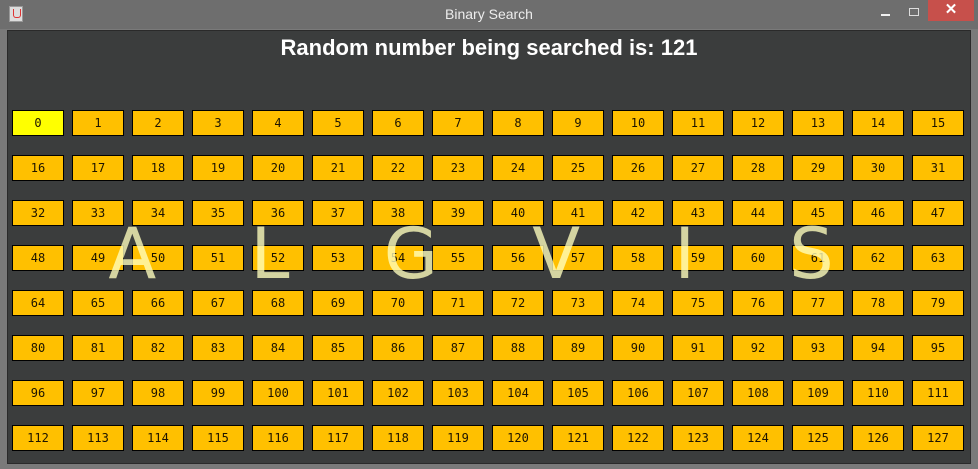 This screenshot has width=978, height=469. Describe the element at coordinates (158, 438) in the screenshot. I see `number-cell: 114` at that location.